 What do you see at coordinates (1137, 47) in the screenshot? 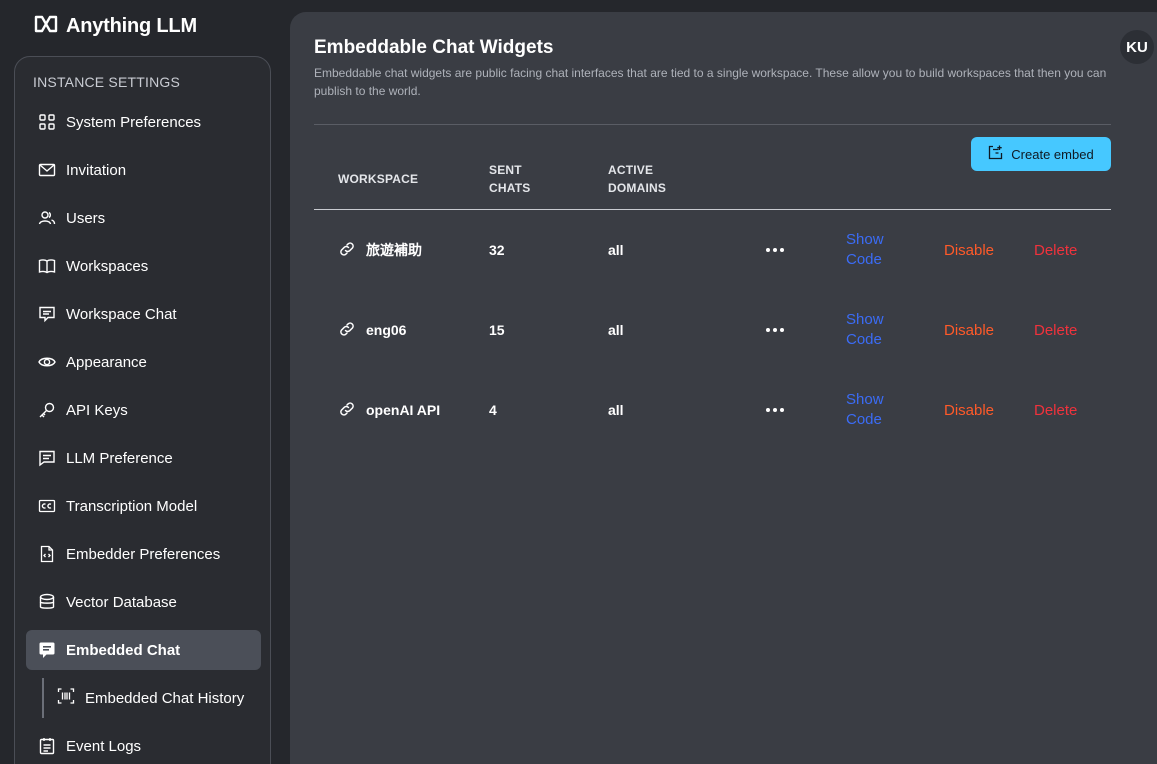
I see `user-avatar: KU` at bounding box center [1137, 47].